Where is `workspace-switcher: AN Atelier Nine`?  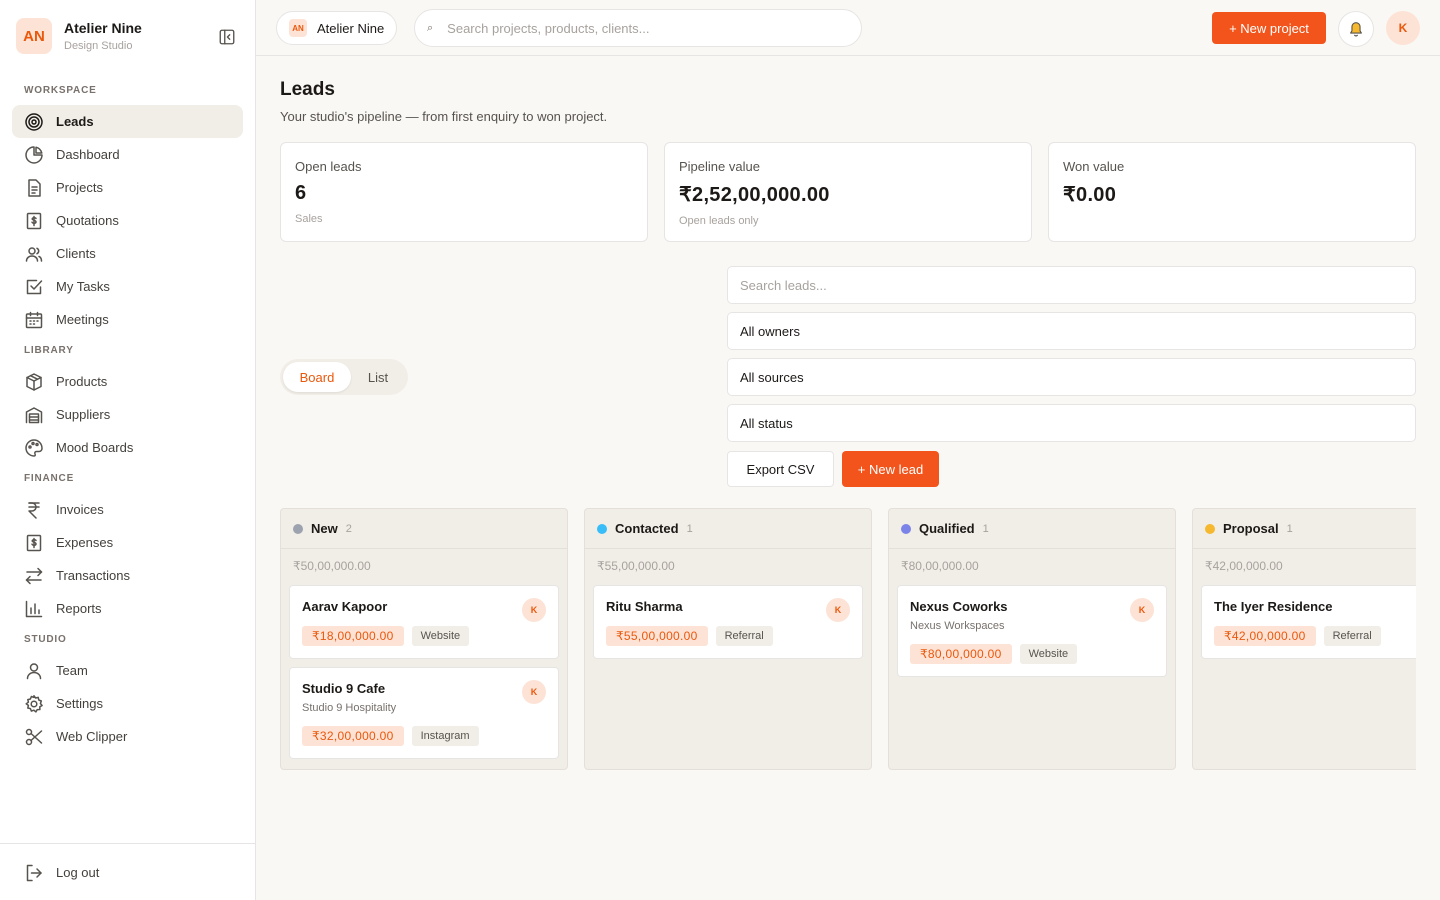
workspace-switcher: AN Atelier Nine is located at coordinates (337, 28).